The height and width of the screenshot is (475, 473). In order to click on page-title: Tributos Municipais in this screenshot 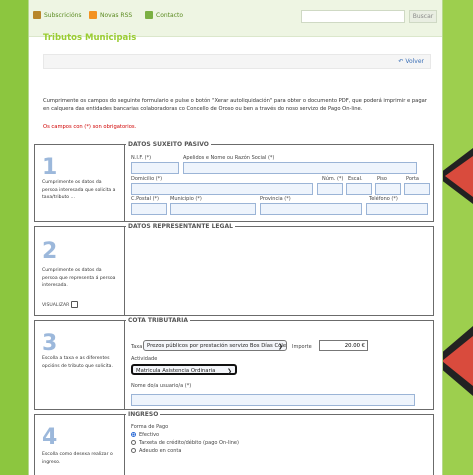, I will do `click(90, 38)`.